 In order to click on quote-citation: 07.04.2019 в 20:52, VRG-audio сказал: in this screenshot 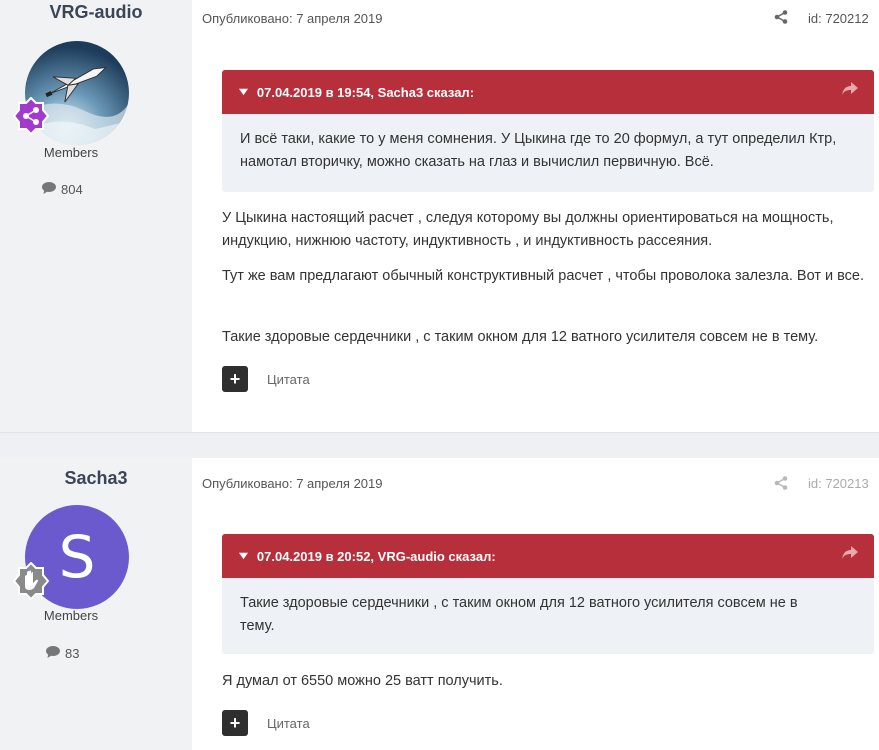, I will do `click(376, 556)`.